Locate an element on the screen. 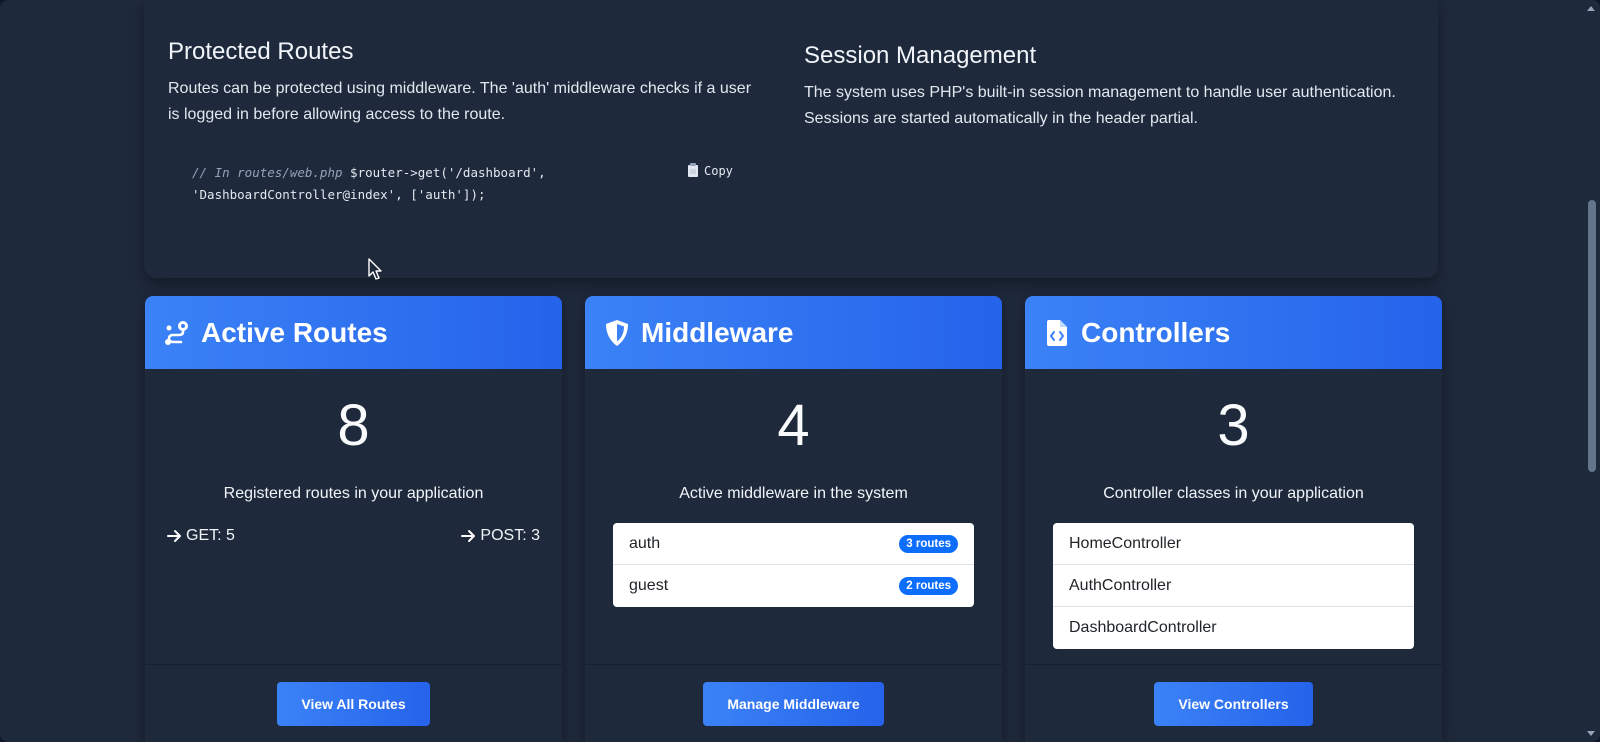  route-icon is located at coordinates (177, 333).